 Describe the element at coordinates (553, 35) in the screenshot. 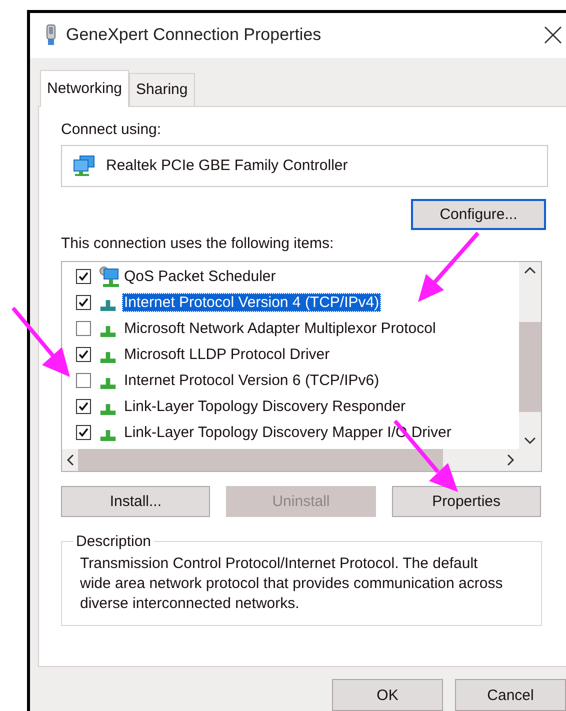

I see `close-icon` at that location.